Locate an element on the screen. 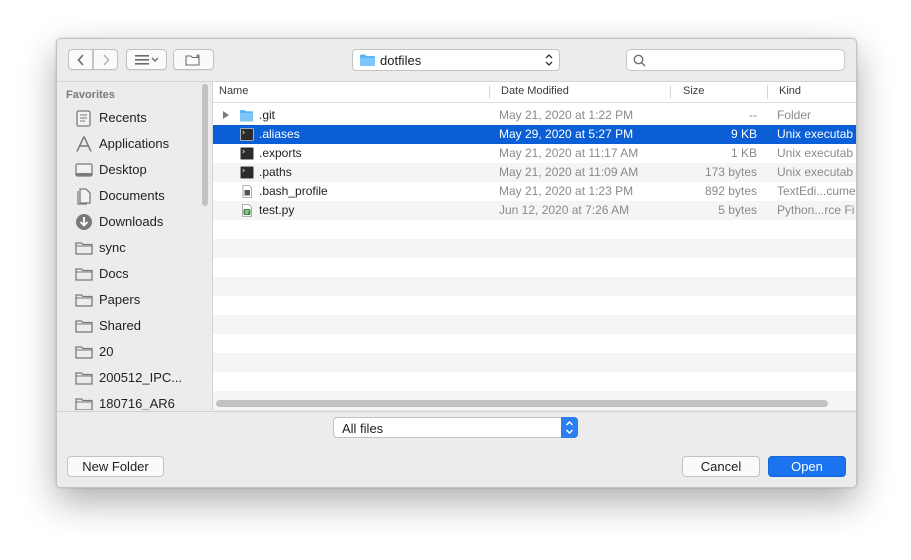 This screenshot has height=560, width=911. path-selector: dotfiles is located at coordinates (456, 60).